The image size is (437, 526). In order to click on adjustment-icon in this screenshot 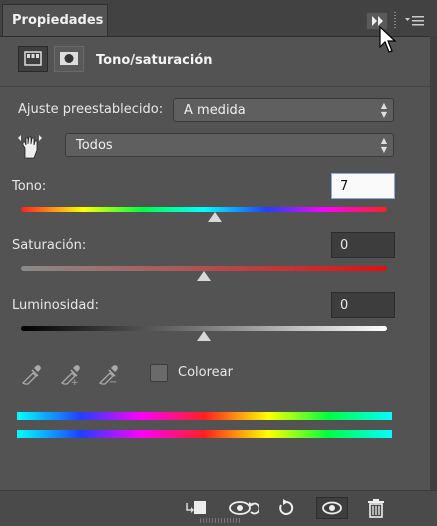, I will do `click(33, 58)`.